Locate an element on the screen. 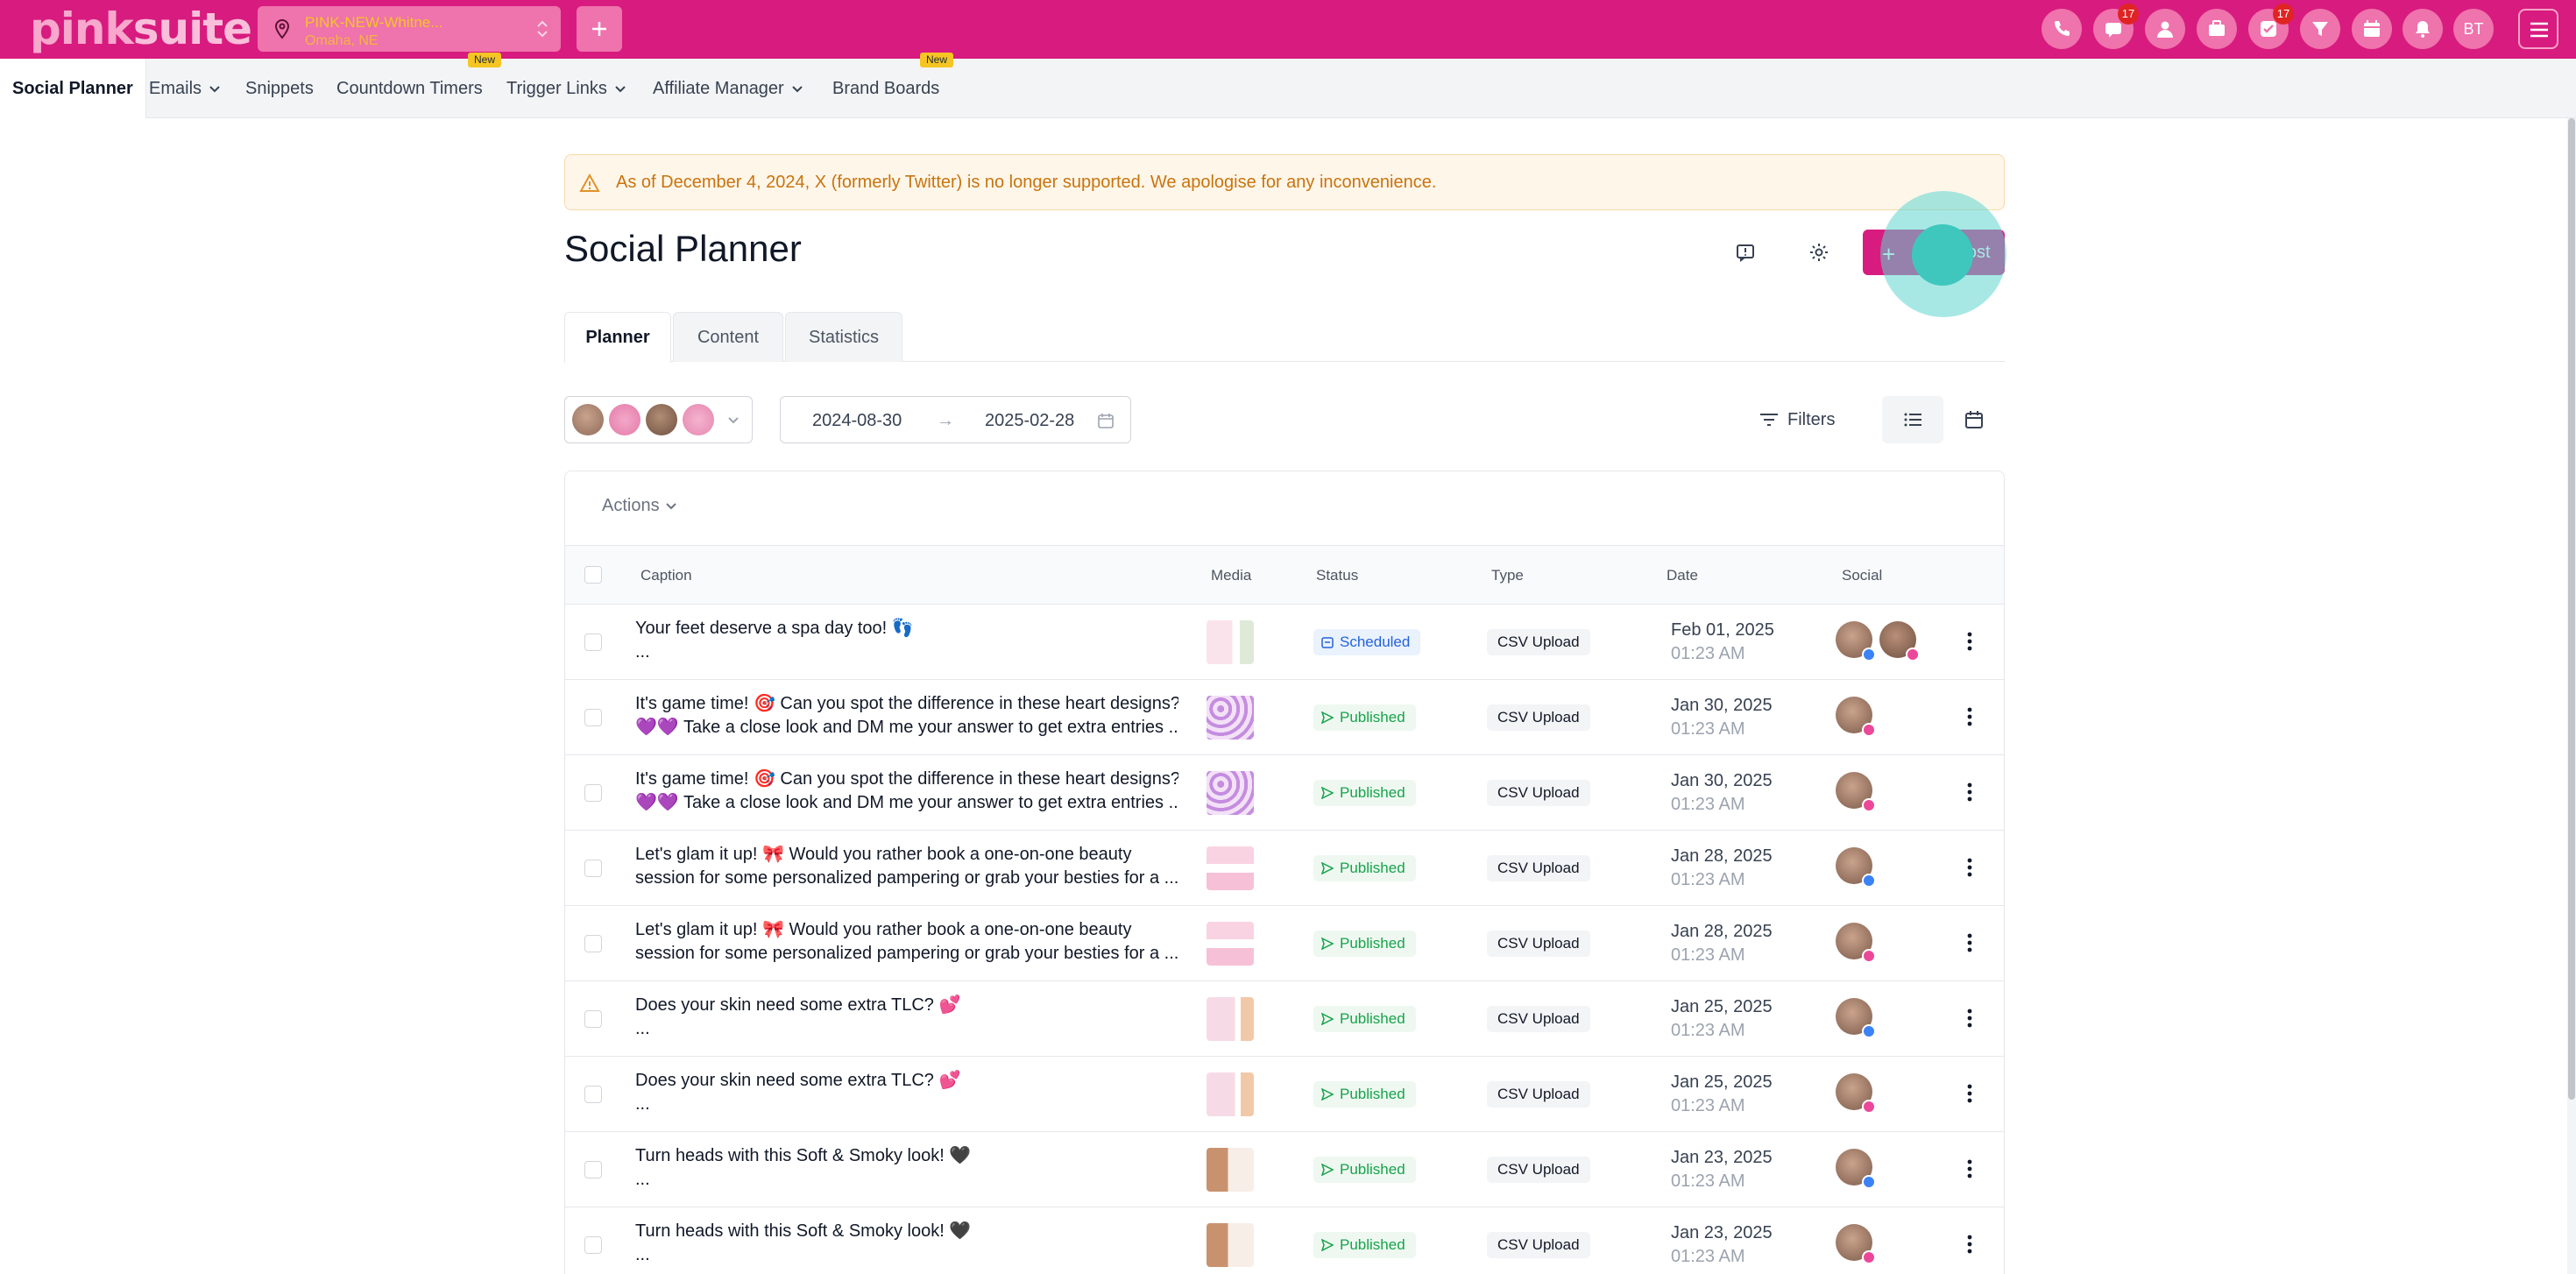 This screenshot has width=2576, height=1274. location-switcher: PINK-NEW-Whitne... Omaha, NE is located at coordinates (409, 29).